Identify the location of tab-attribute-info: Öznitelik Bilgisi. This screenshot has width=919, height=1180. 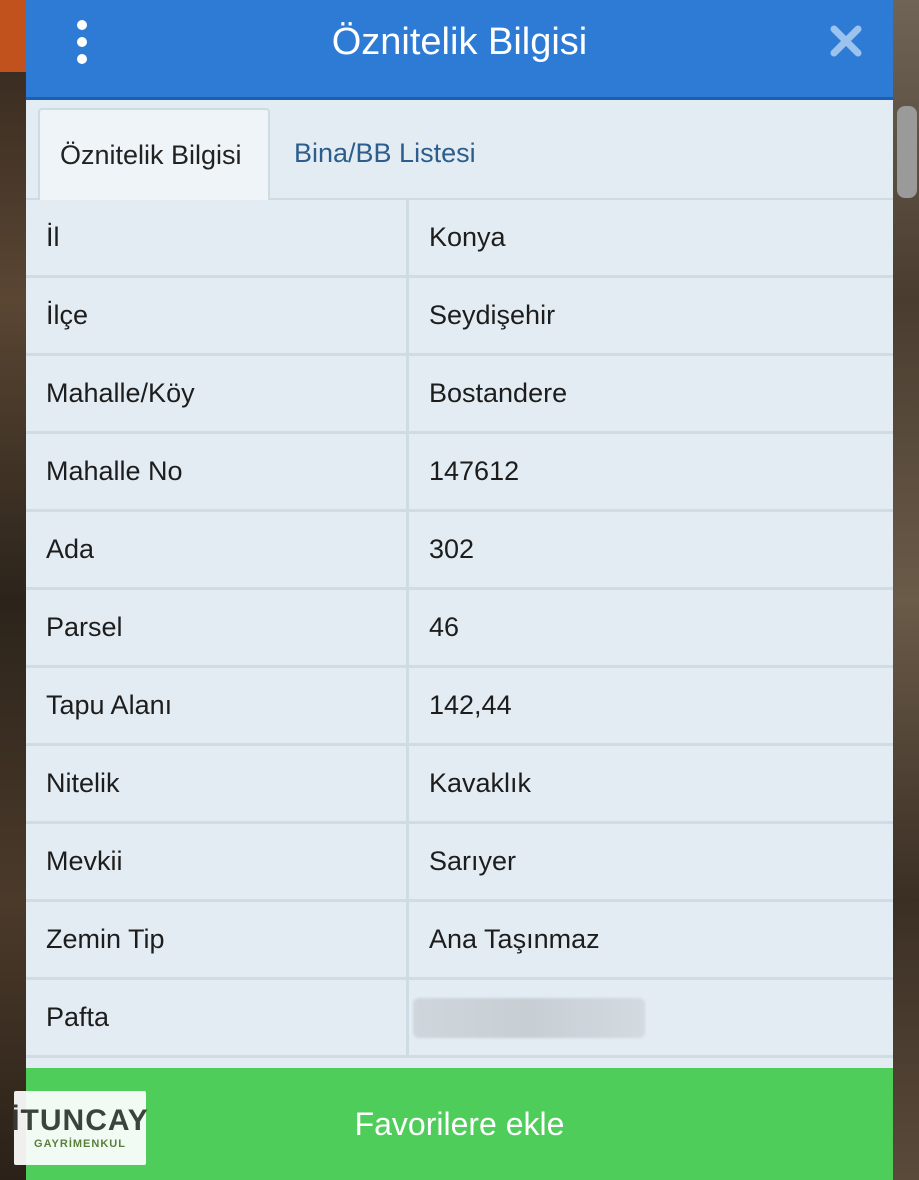
(154, 154).